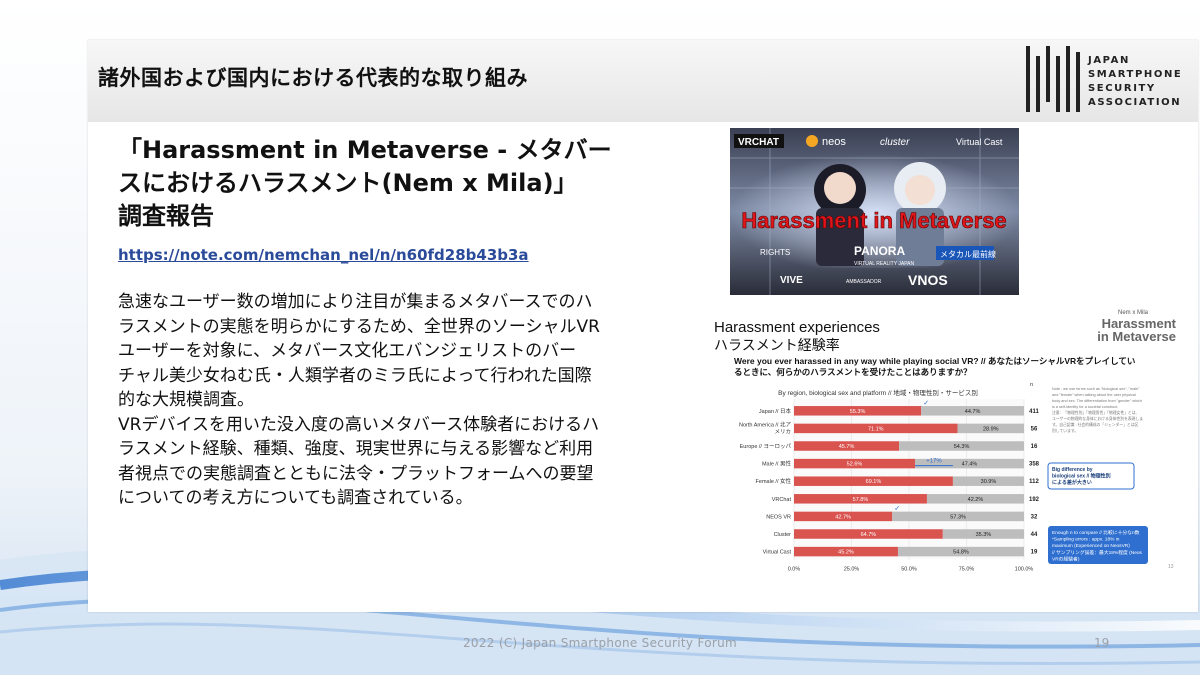 This screenshot has height=675, width=1200. I want to click on category-label: Japan // 日本, so click(775, 411).